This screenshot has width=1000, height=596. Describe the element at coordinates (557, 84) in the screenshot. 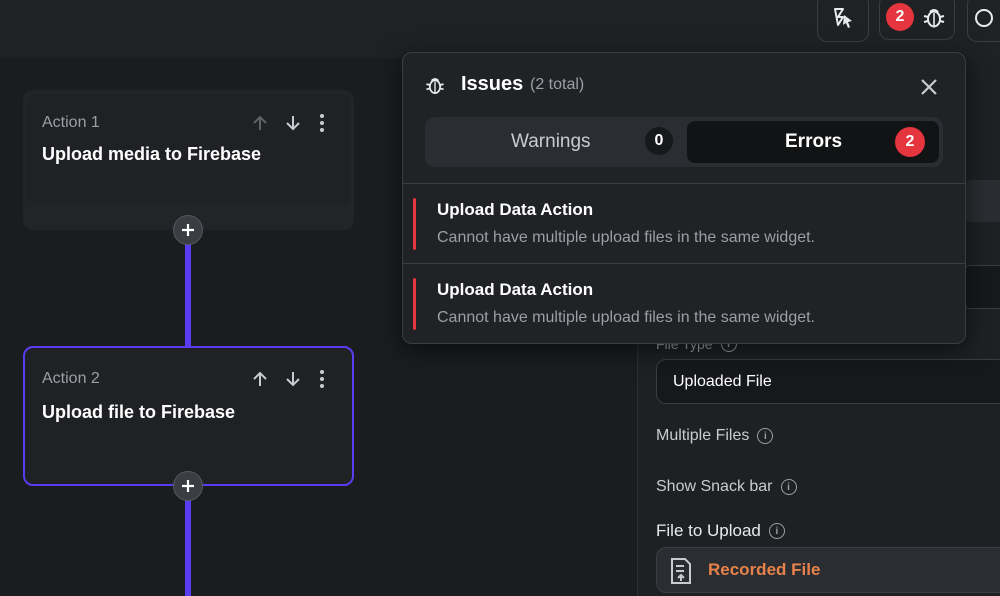

I see `issues-total: (2 total)` at that location.